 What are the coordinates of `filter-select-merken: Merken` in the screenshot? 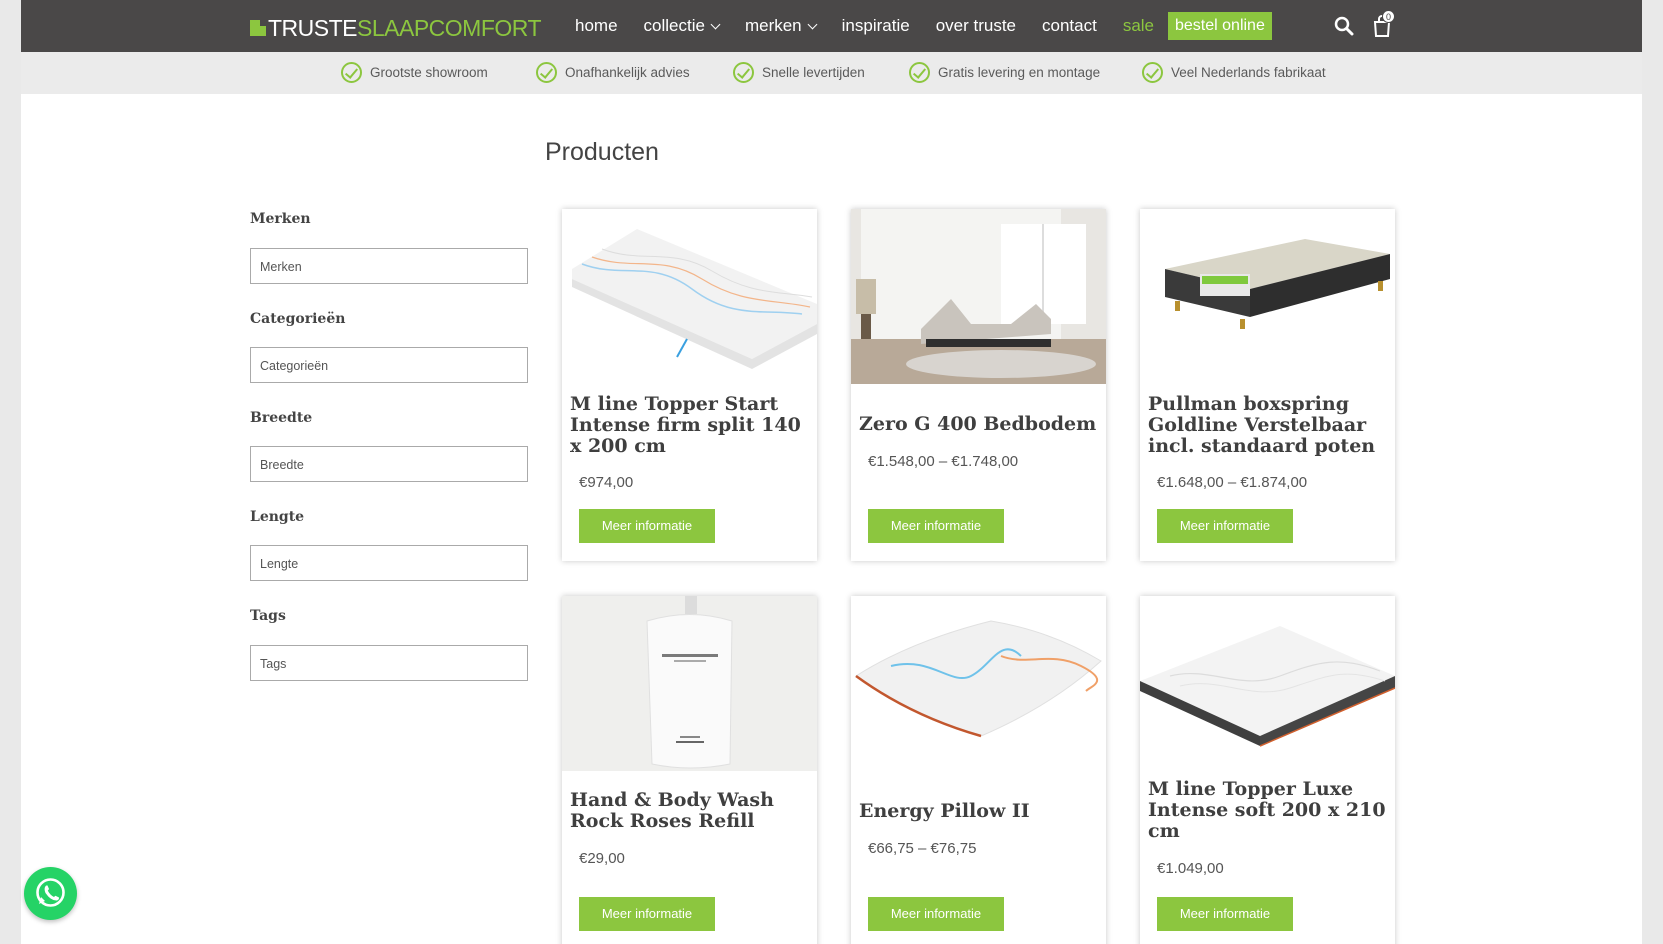 It's located at (389, 266).